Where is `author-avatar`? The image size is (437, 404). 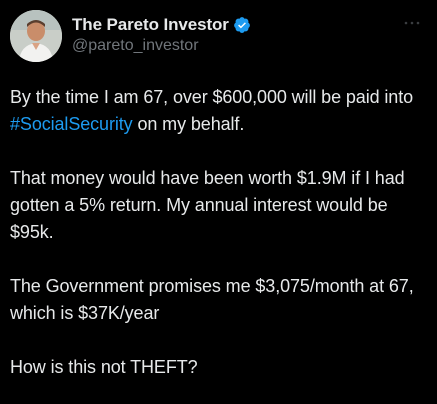
author-avatar is located at coordinates (36, 36).